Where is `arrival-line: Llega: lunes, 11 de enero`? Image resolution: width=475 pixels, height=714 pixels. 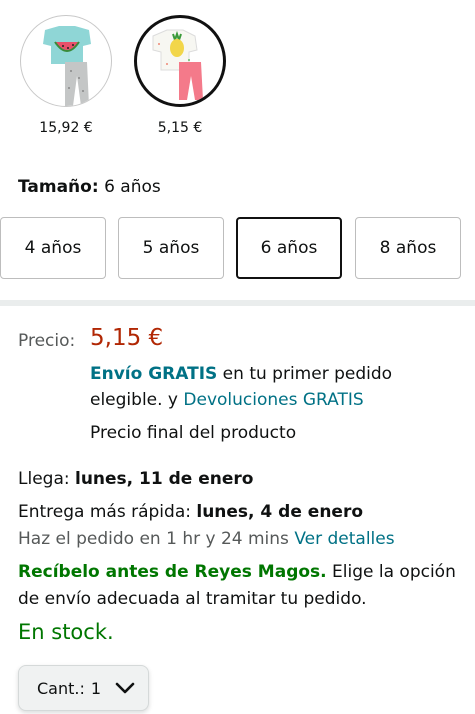 arrival-line: Llega: lunes, 11 de enero is located at coordinates (135, 479).